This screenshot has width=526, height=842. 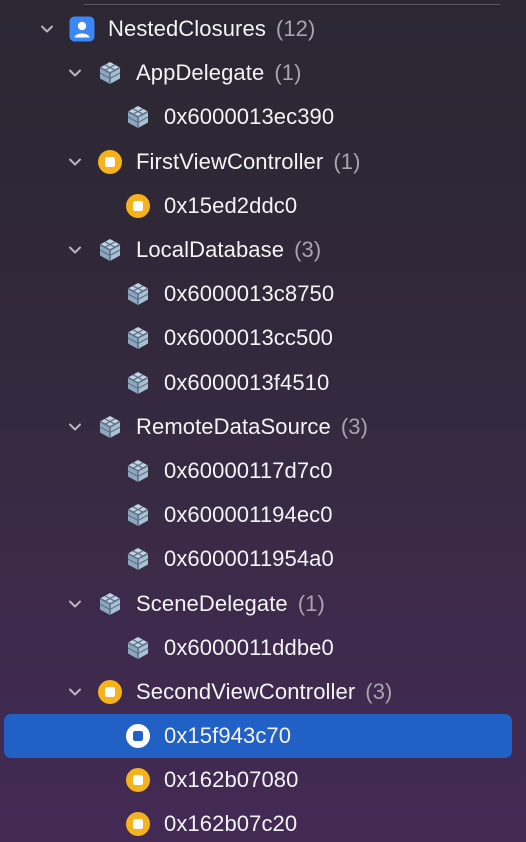 What do you see at coordinates (249, 117) in the screenshot?
I see `instance-address: 0x6000013ec390` at bounding box center [249, 117].